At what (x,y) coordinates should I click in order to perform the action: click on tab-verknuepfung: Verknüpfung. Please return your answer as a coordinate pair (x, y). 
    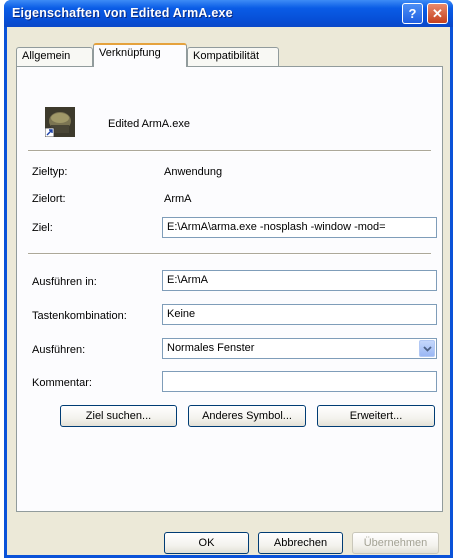
    Looking at the image, I should click on (140, 55).